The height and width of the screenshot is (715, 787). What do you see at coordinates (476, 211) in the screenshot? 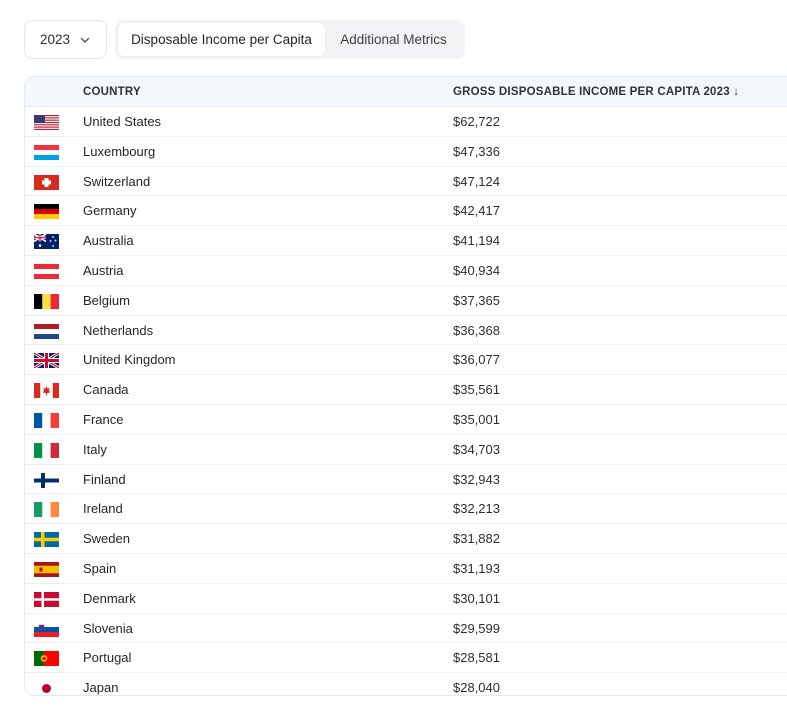
I see `income-value: $42,417` at bounding box center [476, 211].